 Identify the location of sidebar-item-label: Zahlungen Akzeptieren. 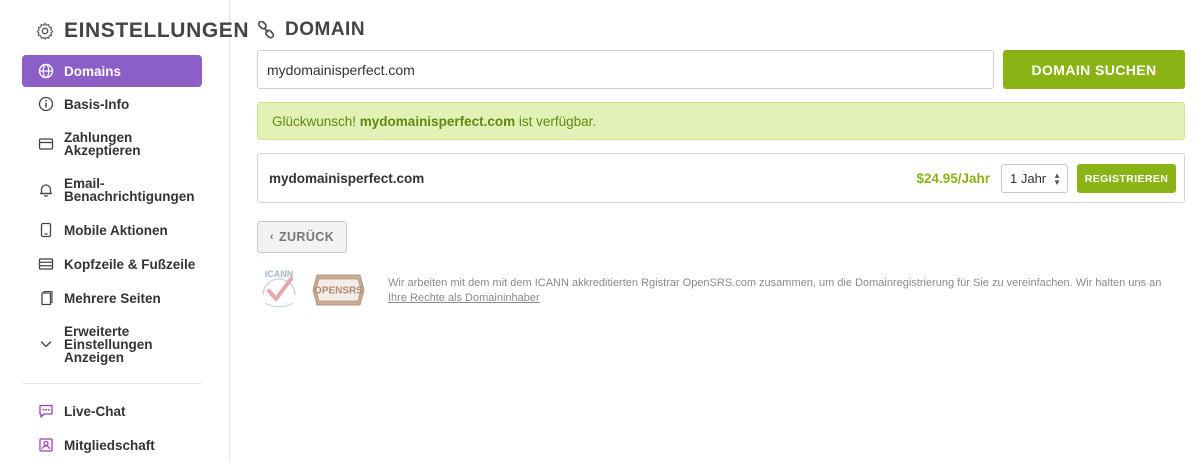
(102, 144).